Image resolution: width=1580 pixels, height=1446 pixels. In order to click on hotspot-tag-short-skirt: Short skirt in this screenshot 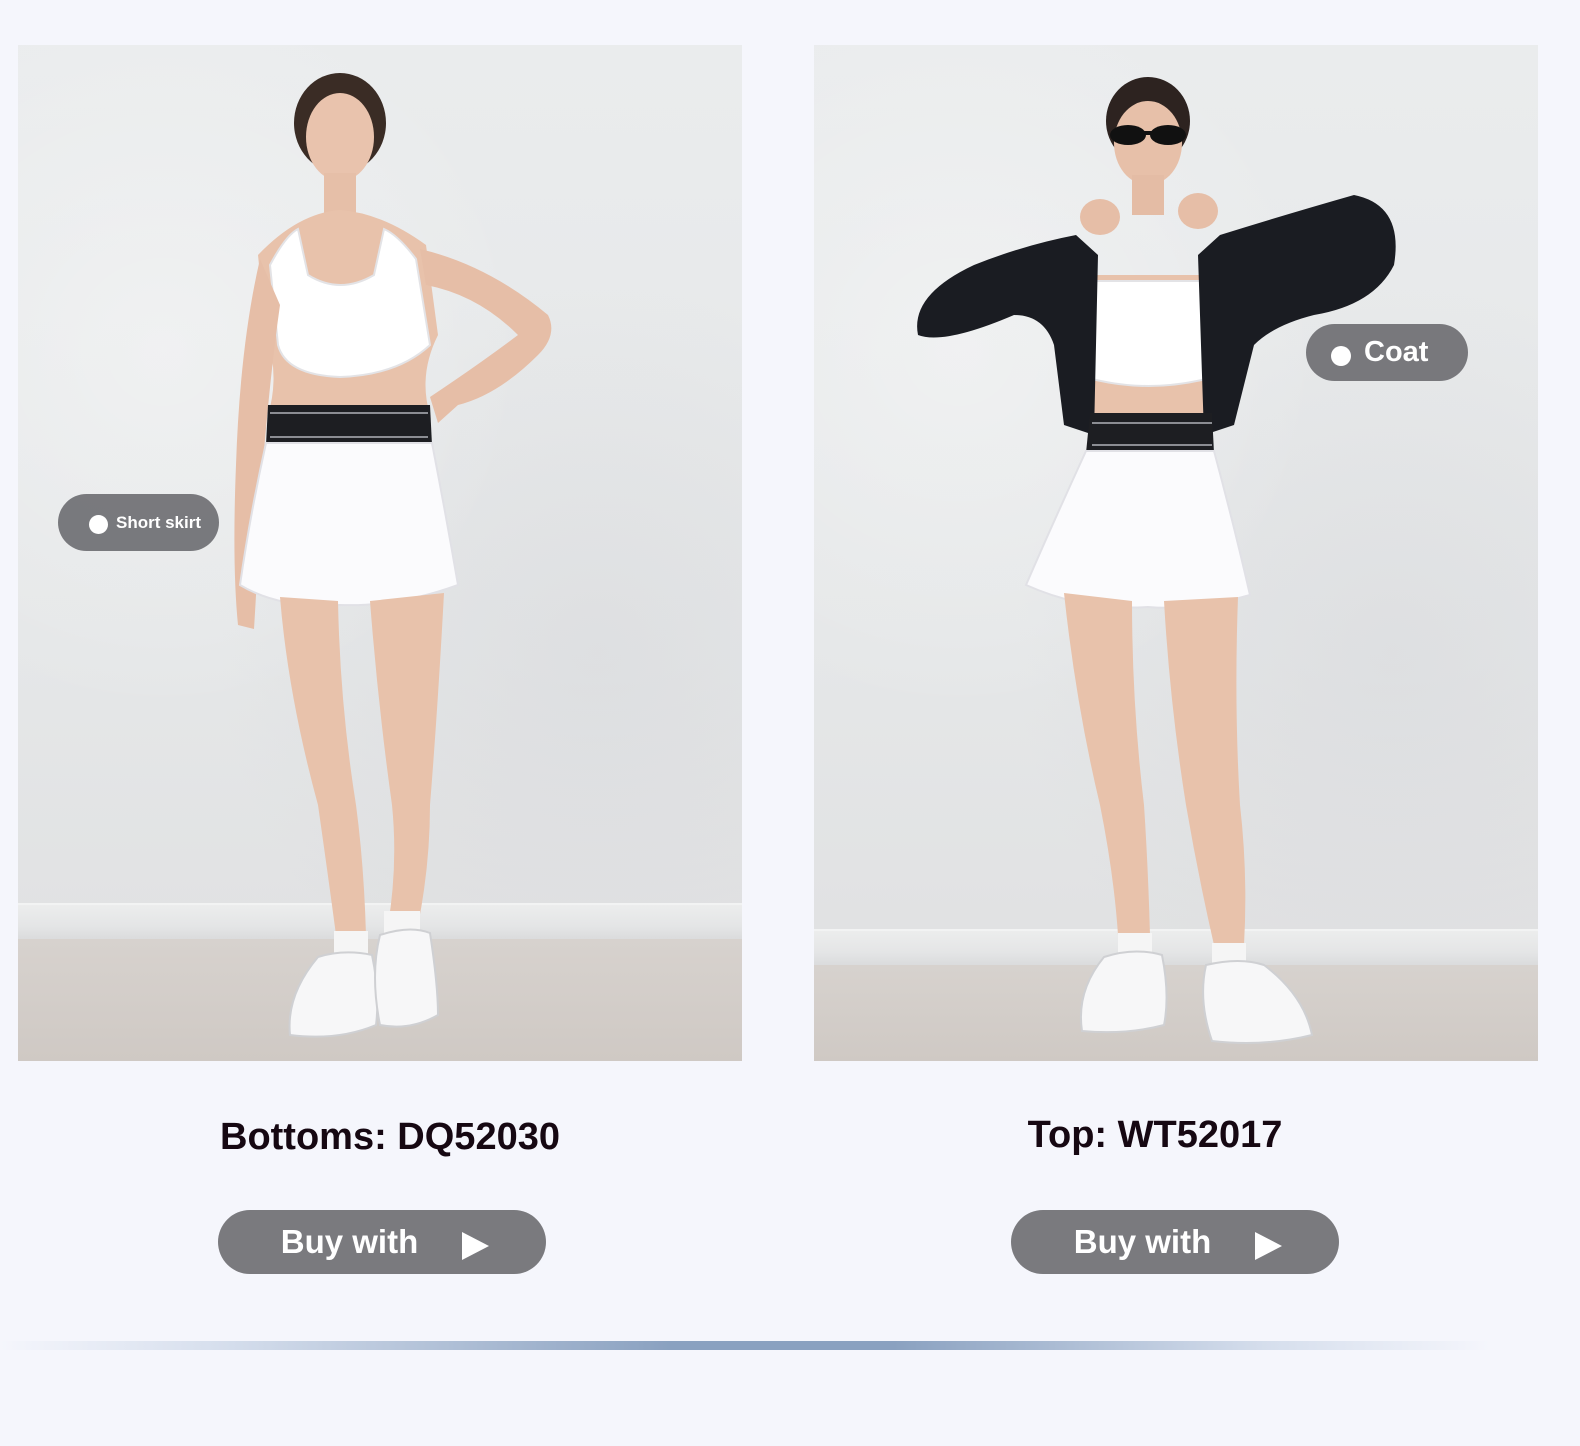, I will do `click(138, 522)`.